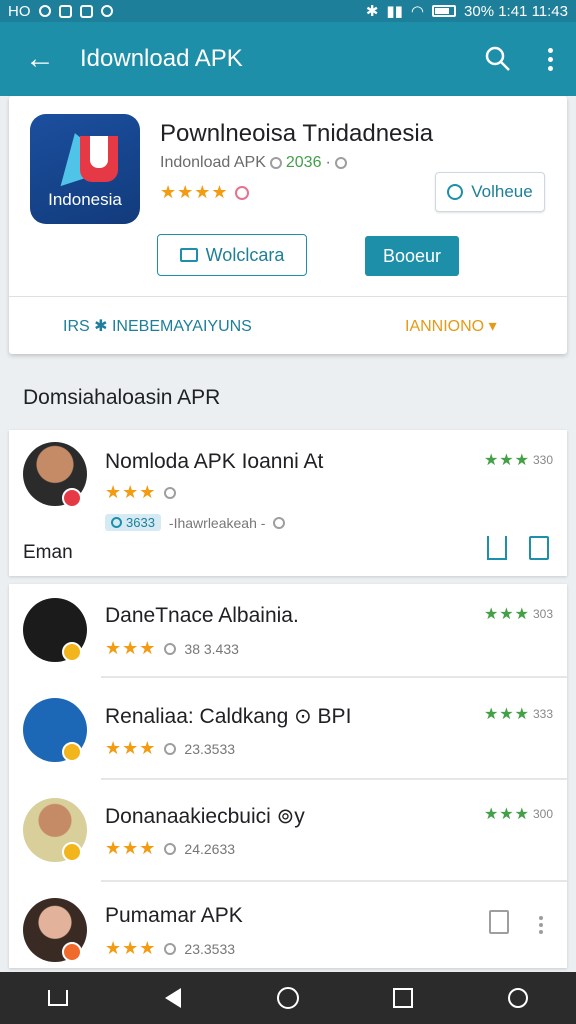 This screenshot has height=1024, width=576. Describe the element at coordinates (157, 326) in the screenshot. I see `category-link: IRS ✱ INEBEMAYAIYUNS` at that location.